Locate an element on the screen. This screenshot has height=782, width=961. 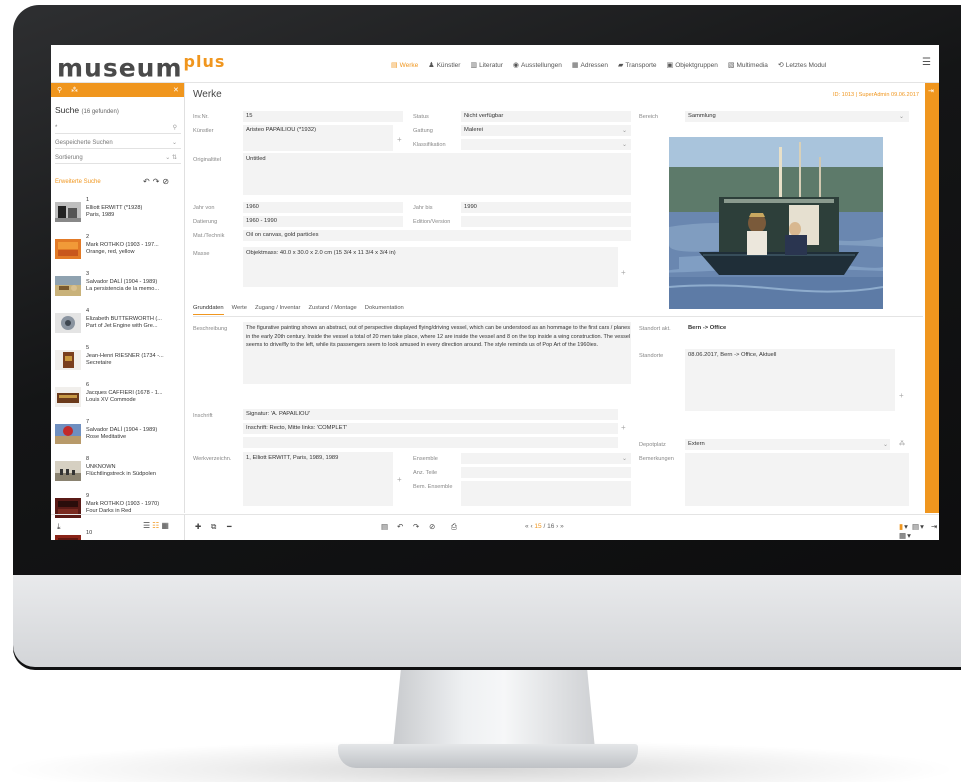
datierung-field: 1960 - 1990 is located at coordinates (323, 221).